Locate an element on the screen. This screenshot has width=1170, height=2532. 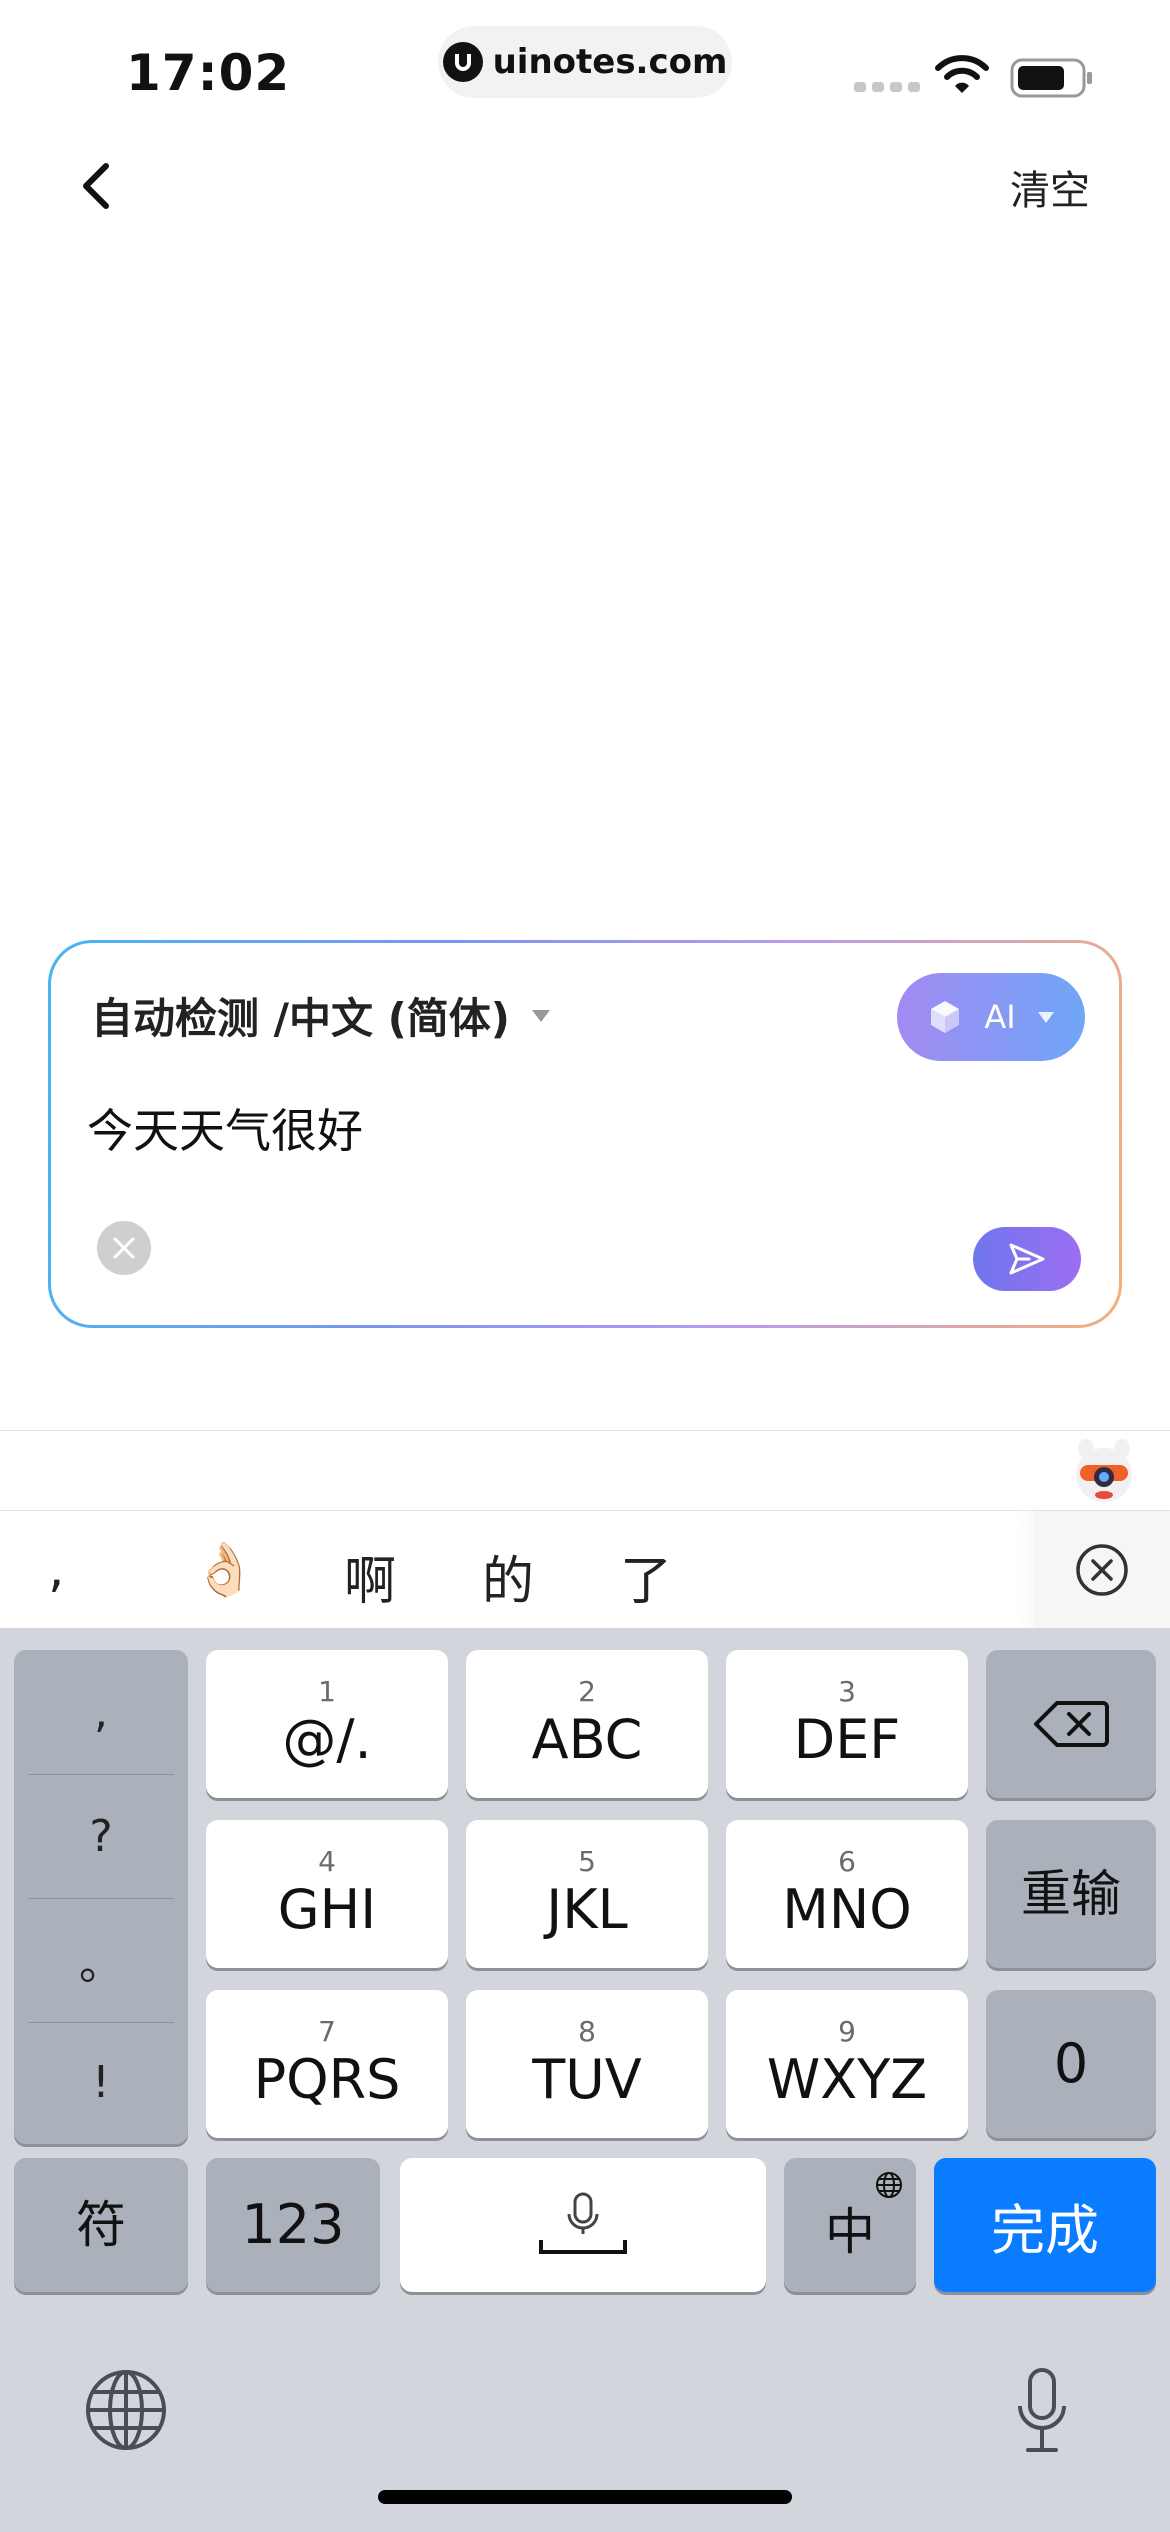
microphone-icon is located at coordinates (1042, 2411).